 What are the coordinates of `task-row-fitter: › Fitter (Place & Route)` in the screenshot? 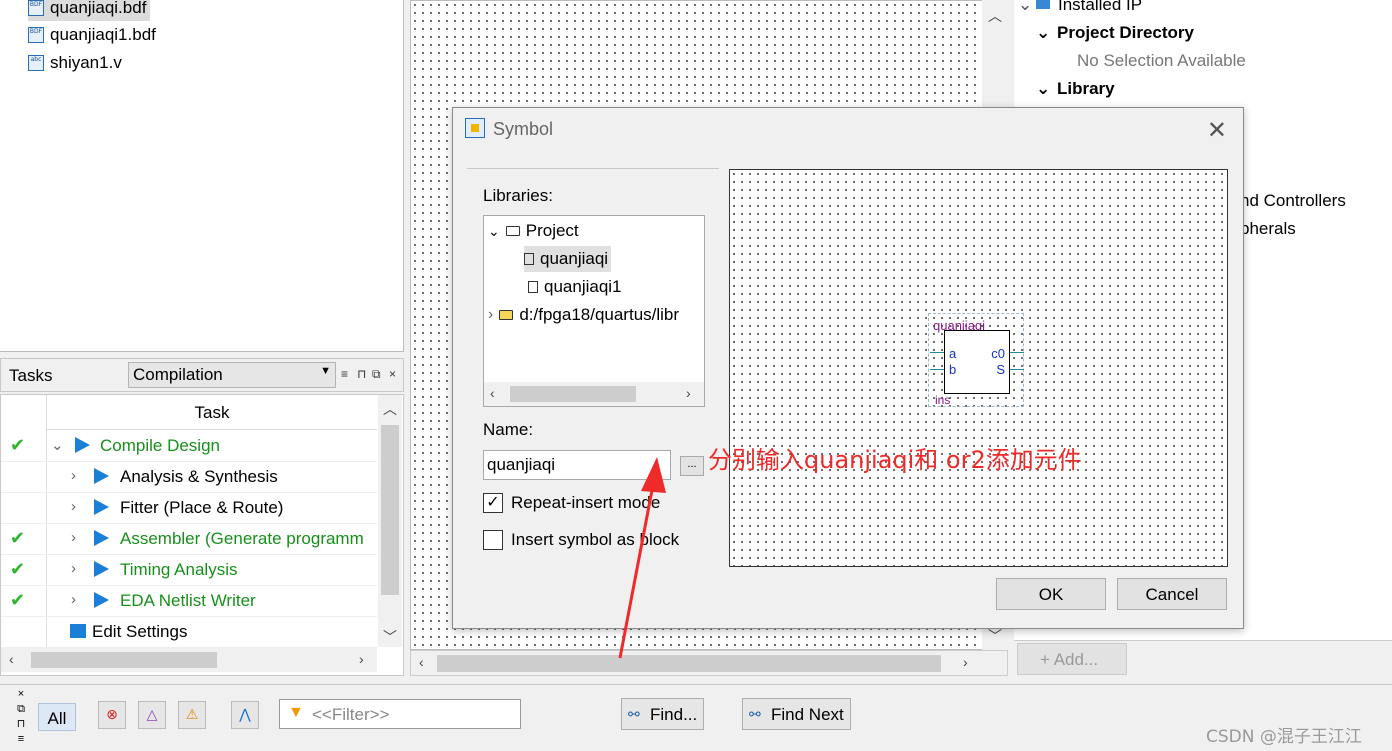 It's located at (189, 508).